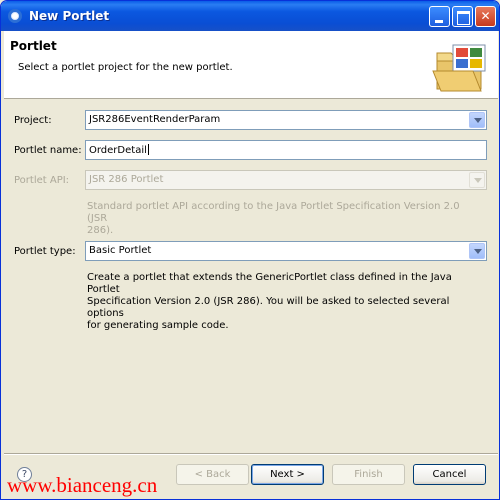 Image resolution: width=500 pixels, height=500 pixels. Describe the element at coordinates (286, 150) in the screenshot. I see `portlet-name-field: OrderDetail` at that location.